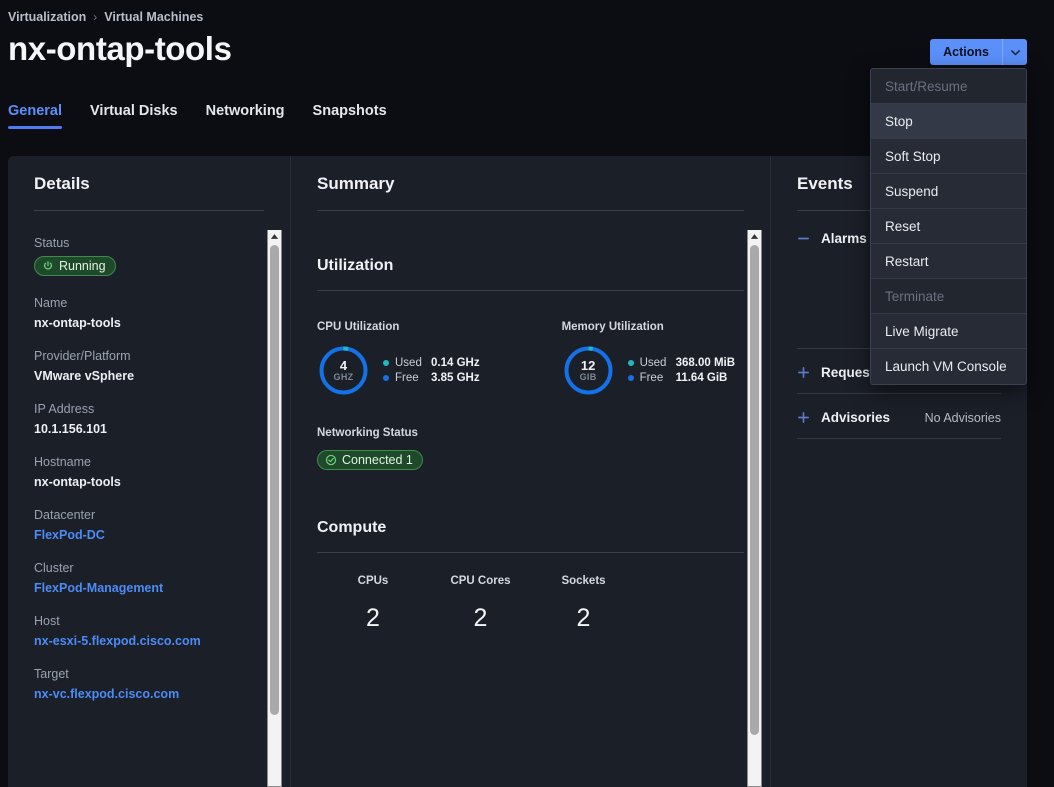 This screenshot has width=1054, height=787. What do you see at coordinates (530, 552) in the screenshot?
I see `compute-divider` at bounding box center [530, 552].